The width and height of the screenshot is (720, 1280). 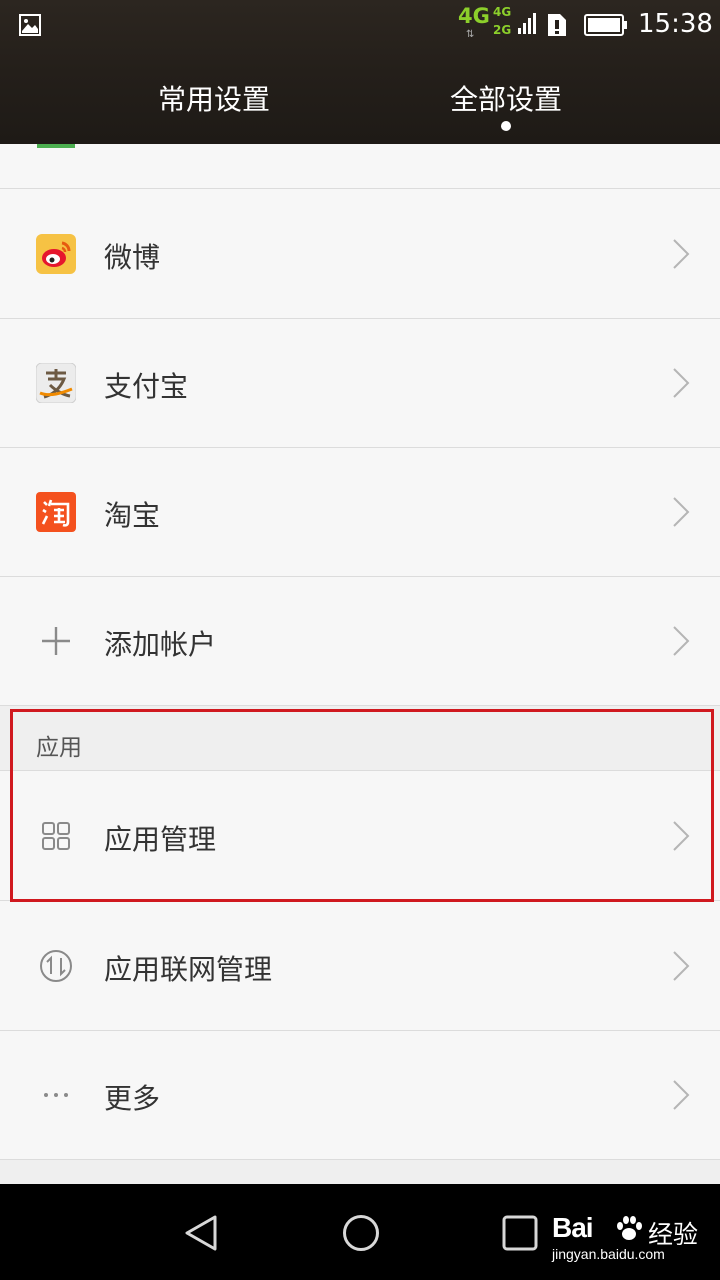 What do you see at coordinates (56, 146) in the screenshot?
I see `partial-app-icon` at bounding box center [56, 146].